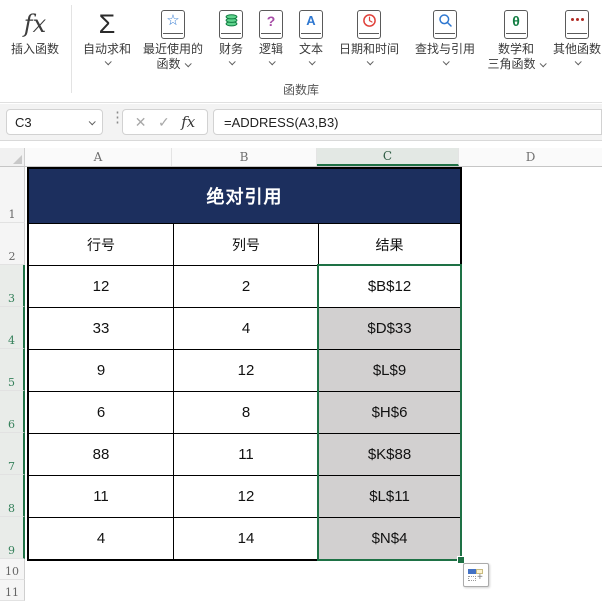 Image resolution: width=602 pixels, height=609 pixels. I want to click on cancel-icon: ✕, so click(141, 122).